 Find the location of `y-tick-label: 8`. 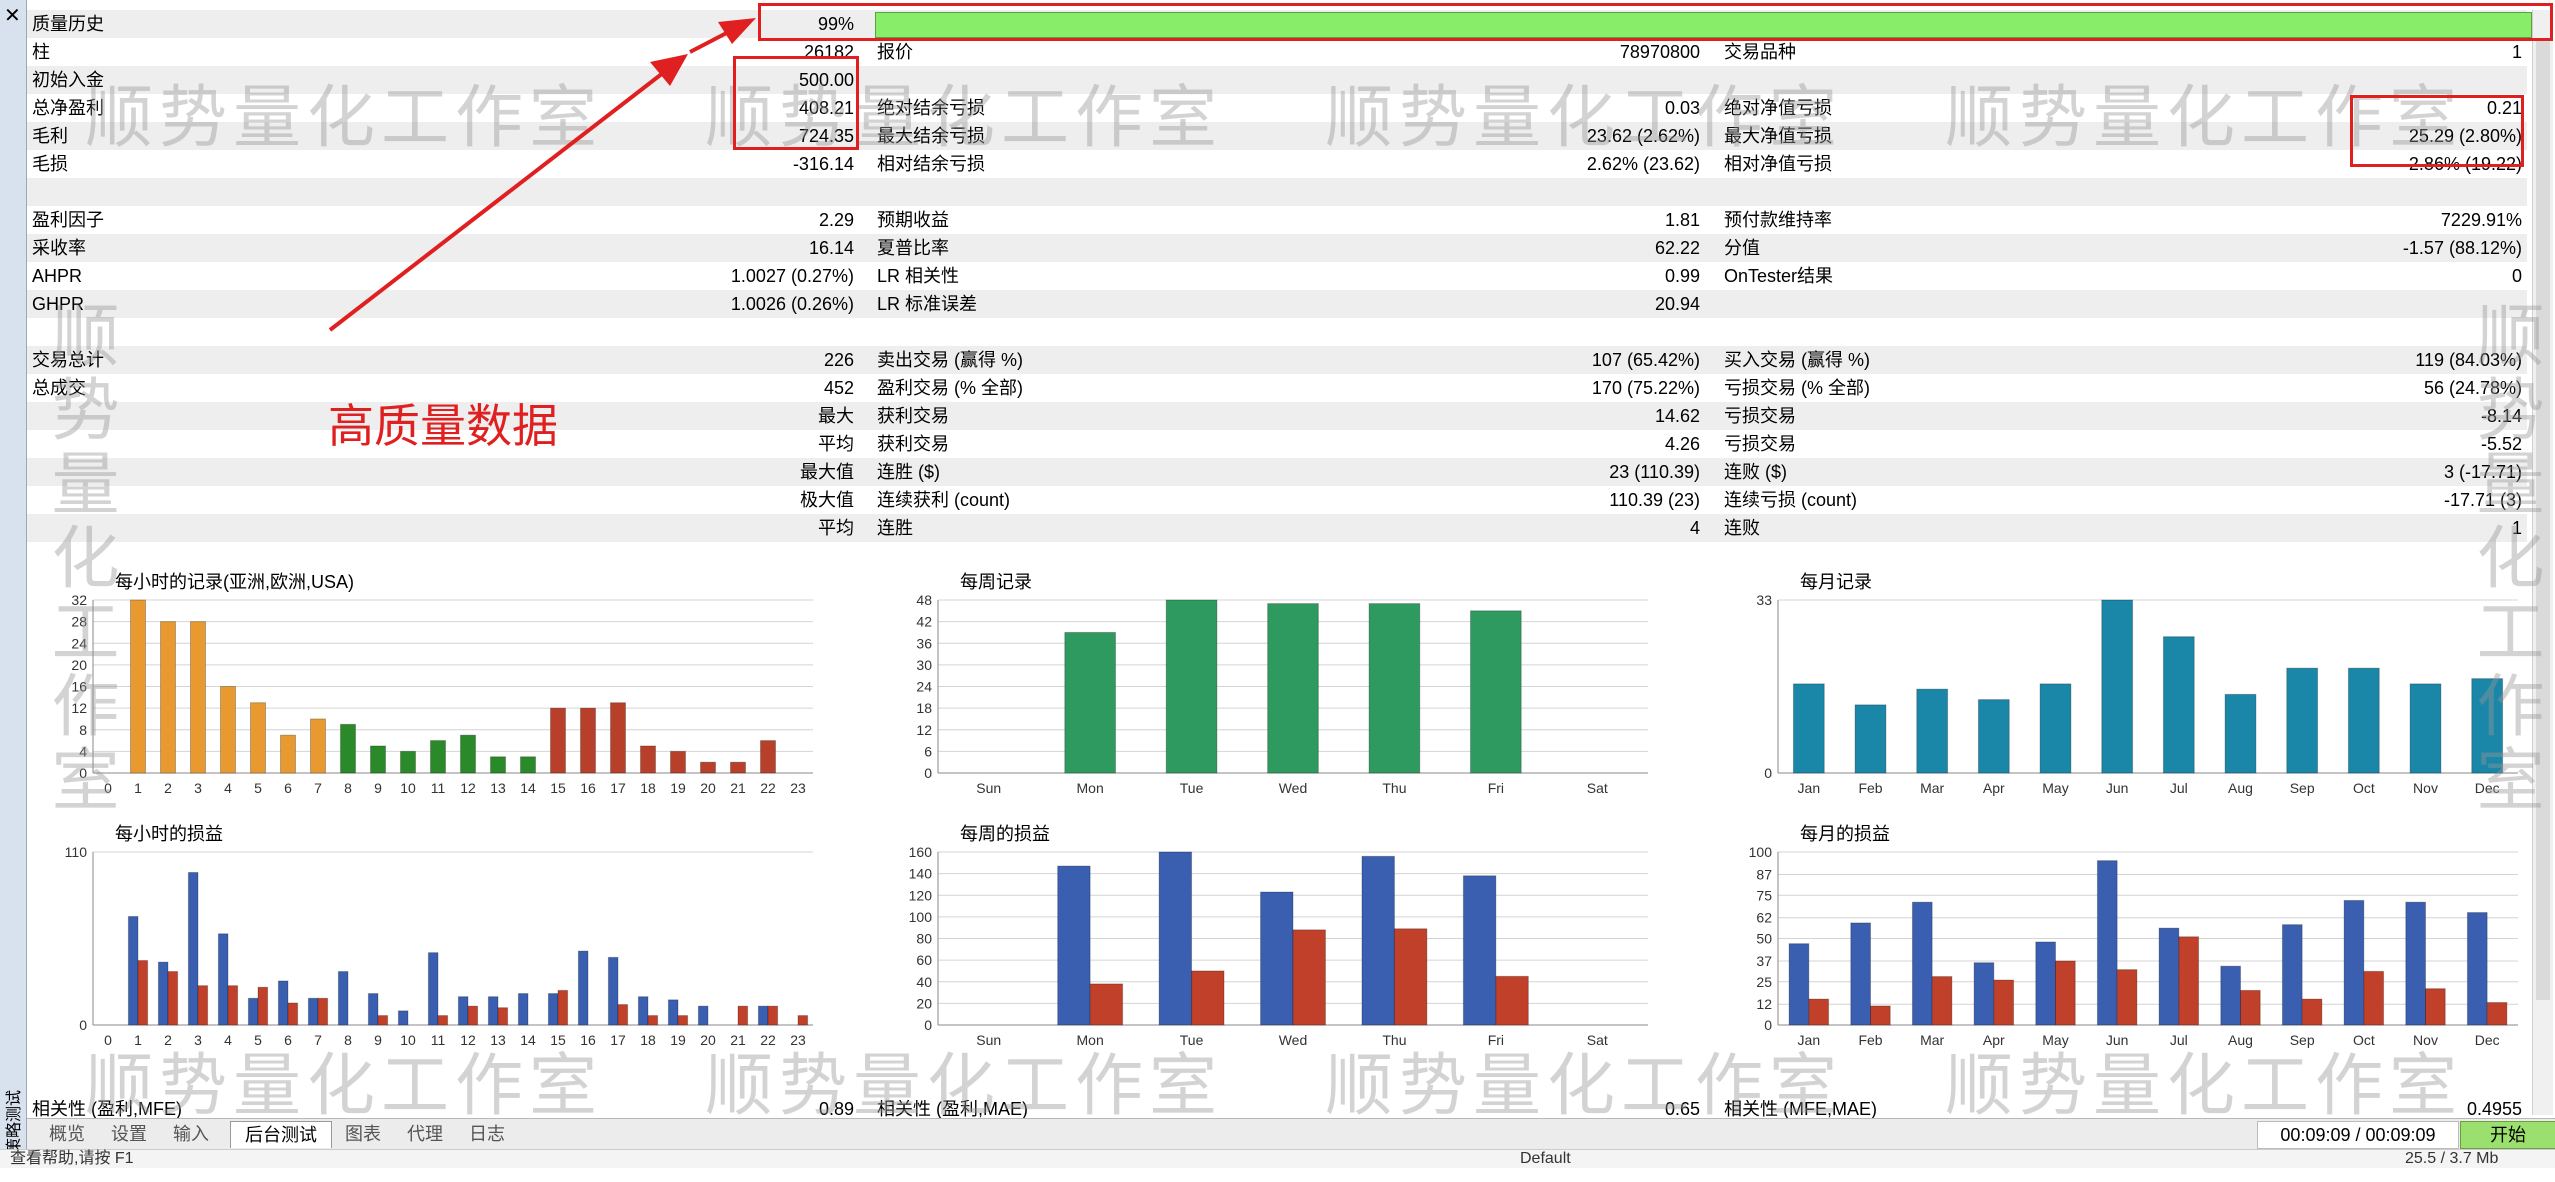

y-tick-label: 8 is located at coordinates (83, 730).